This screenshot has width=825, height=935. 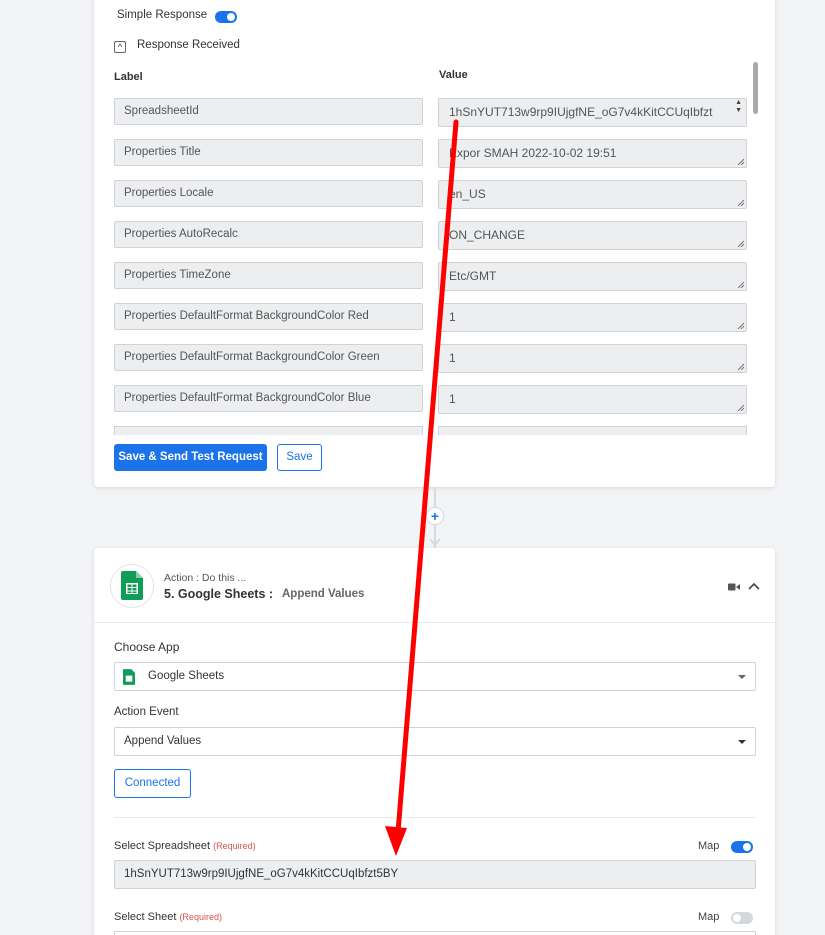 I want to click on select-sheet-text: Select Sheet, so click(x=145, y=917).